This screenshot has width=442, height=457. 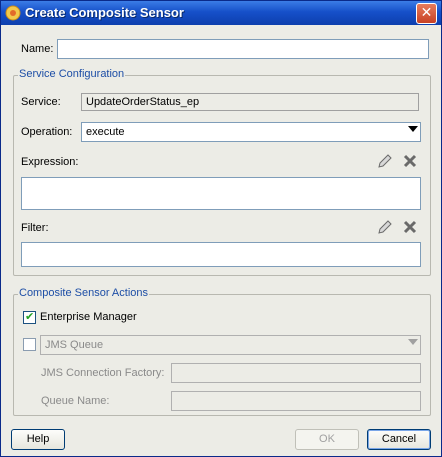 I want to click on queue-name-input, so click(x=296, y=401).